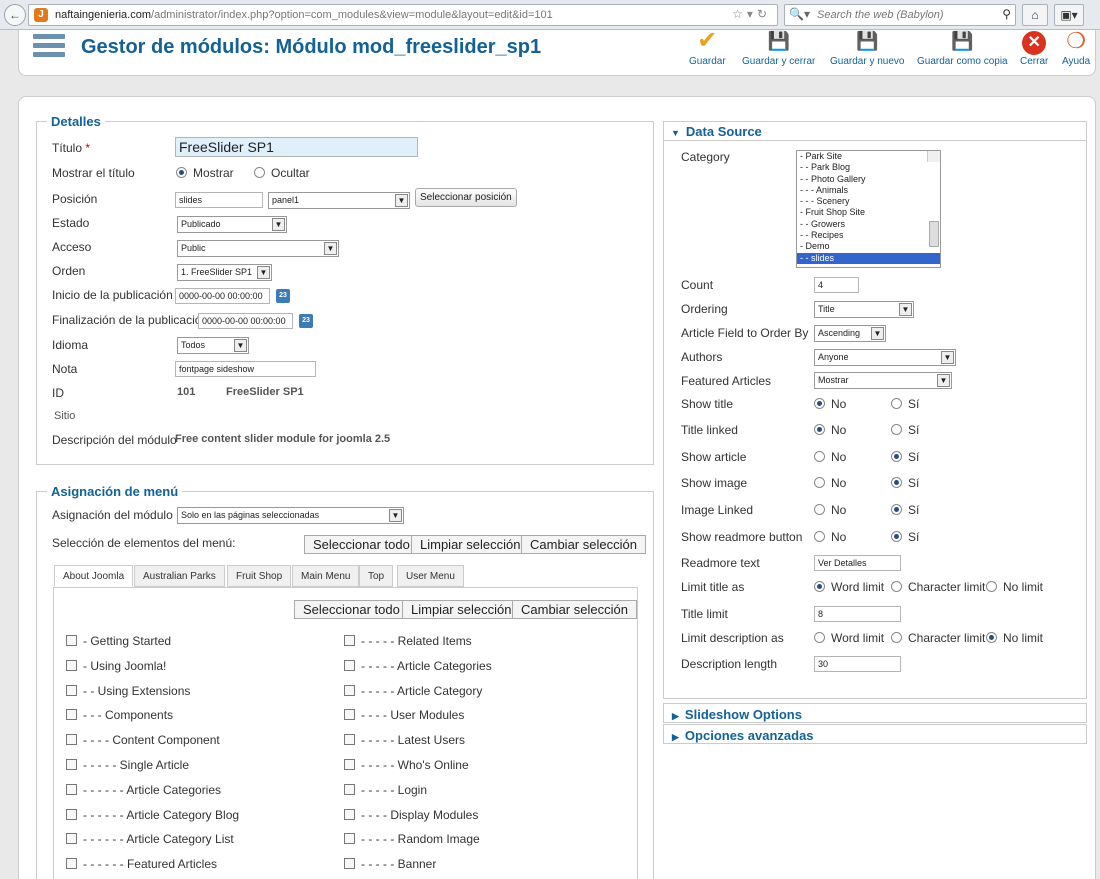  What do you see at coordinates (868, 201) in the screenshot?
I see `category-option: - - - Scenery` at bounding box center [868, 201].